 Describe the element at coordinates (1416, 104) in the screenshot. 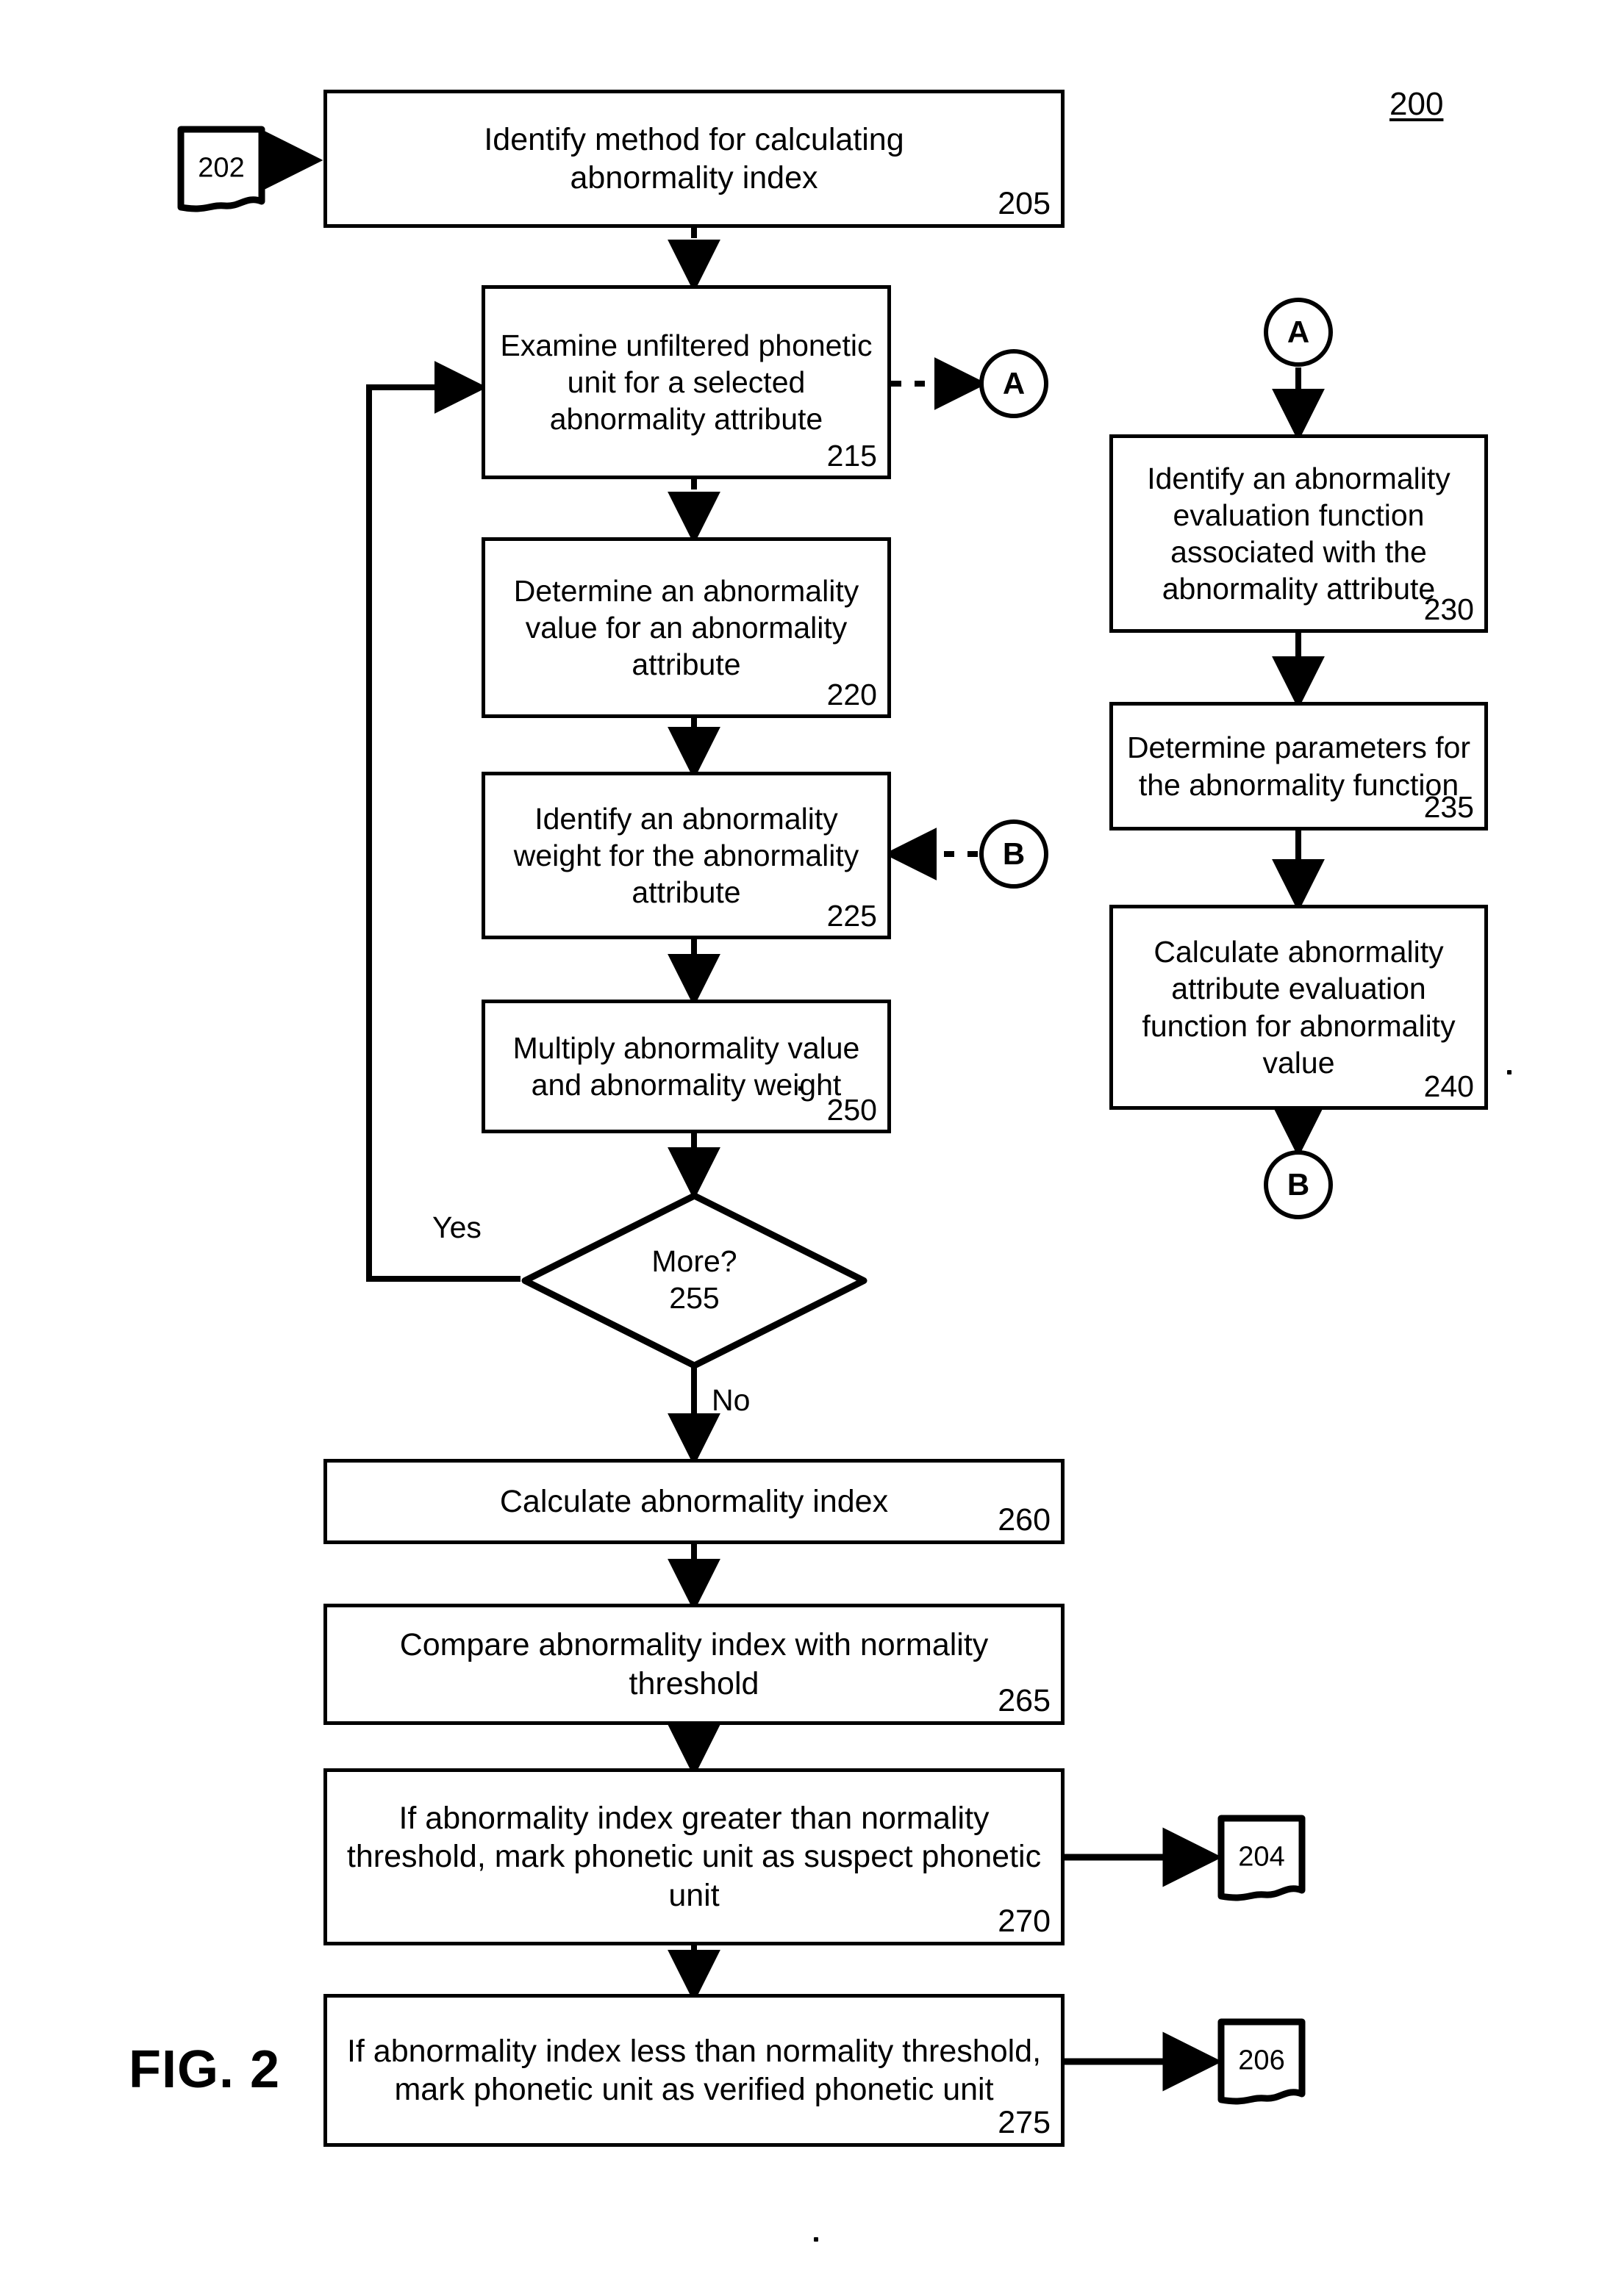

I see `figure-number: 200` at that location.